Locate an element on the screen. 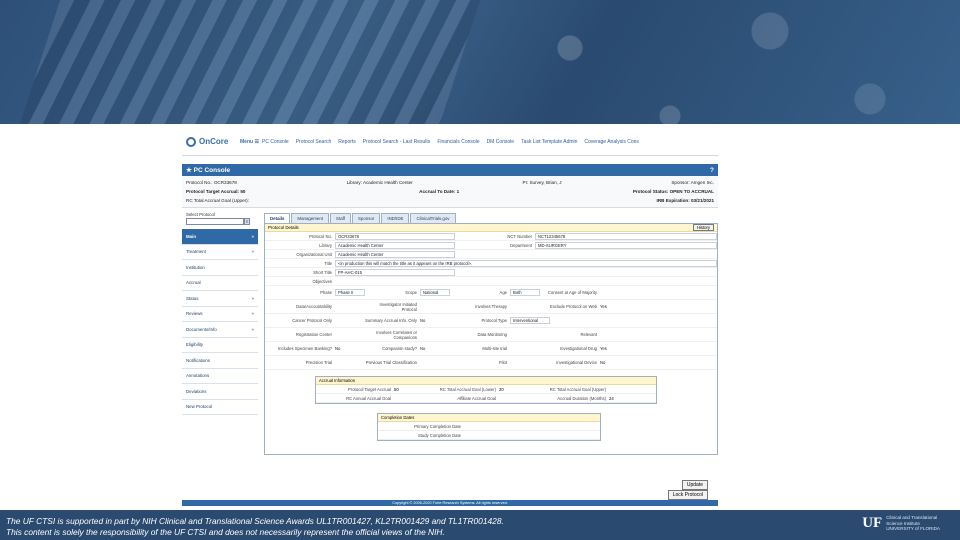 The height and width of the screenshot is (540, 960). nav-item-institution: Institution is located at coordinates (220, 268).